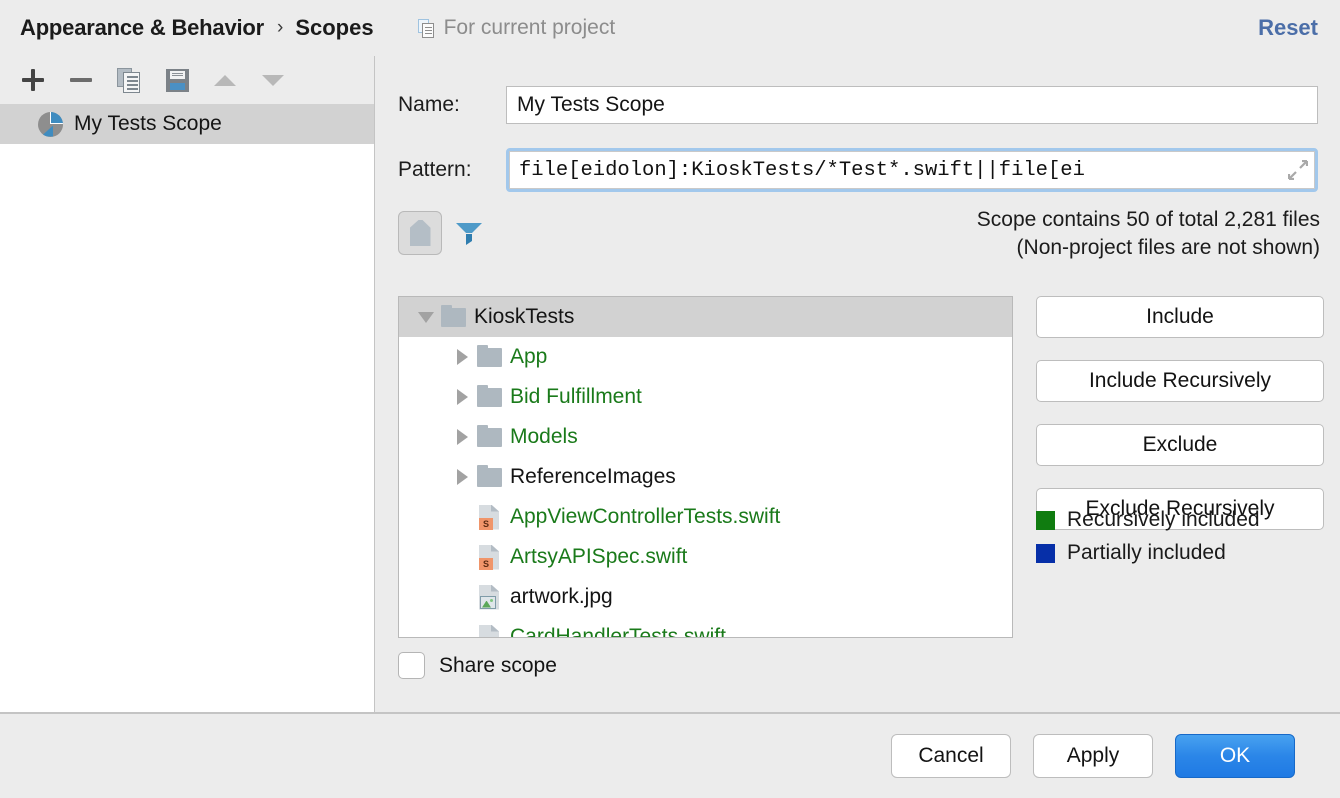 The image size is (1340, 798). Describe the element at coordinates (1093, 756) in the screenshot. I see `apply-button: Apply` at that location.